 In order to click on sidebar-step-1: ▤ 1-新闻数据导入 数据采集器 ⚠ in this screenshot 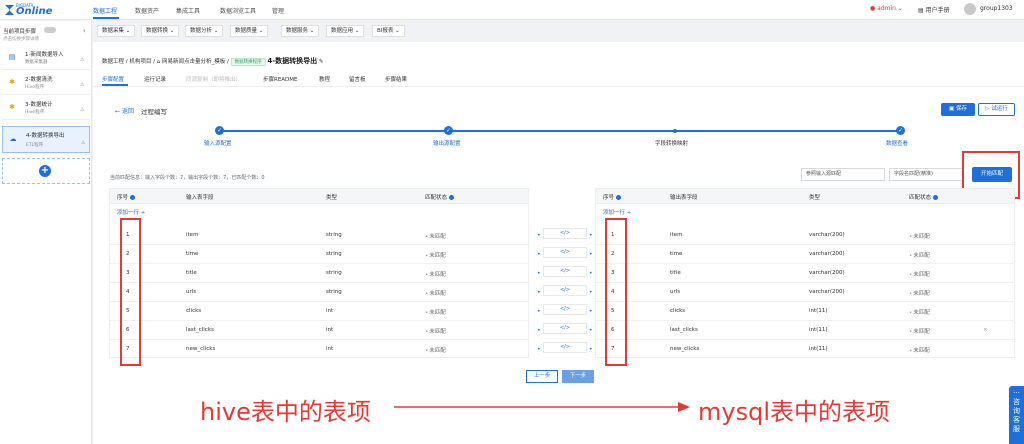, I will do `click(46, 58)`.